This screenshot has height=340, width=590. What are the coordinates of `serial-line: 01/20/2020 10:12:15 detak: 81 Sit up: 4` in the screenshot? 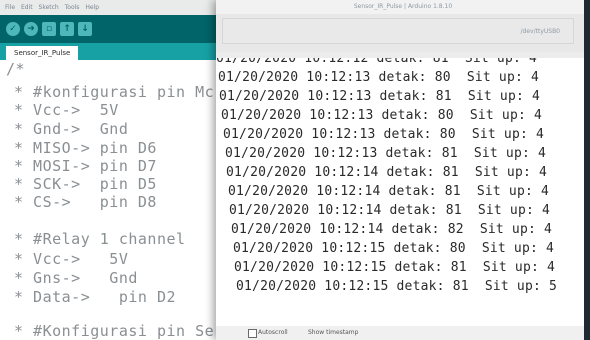 It's located at (395, 267).